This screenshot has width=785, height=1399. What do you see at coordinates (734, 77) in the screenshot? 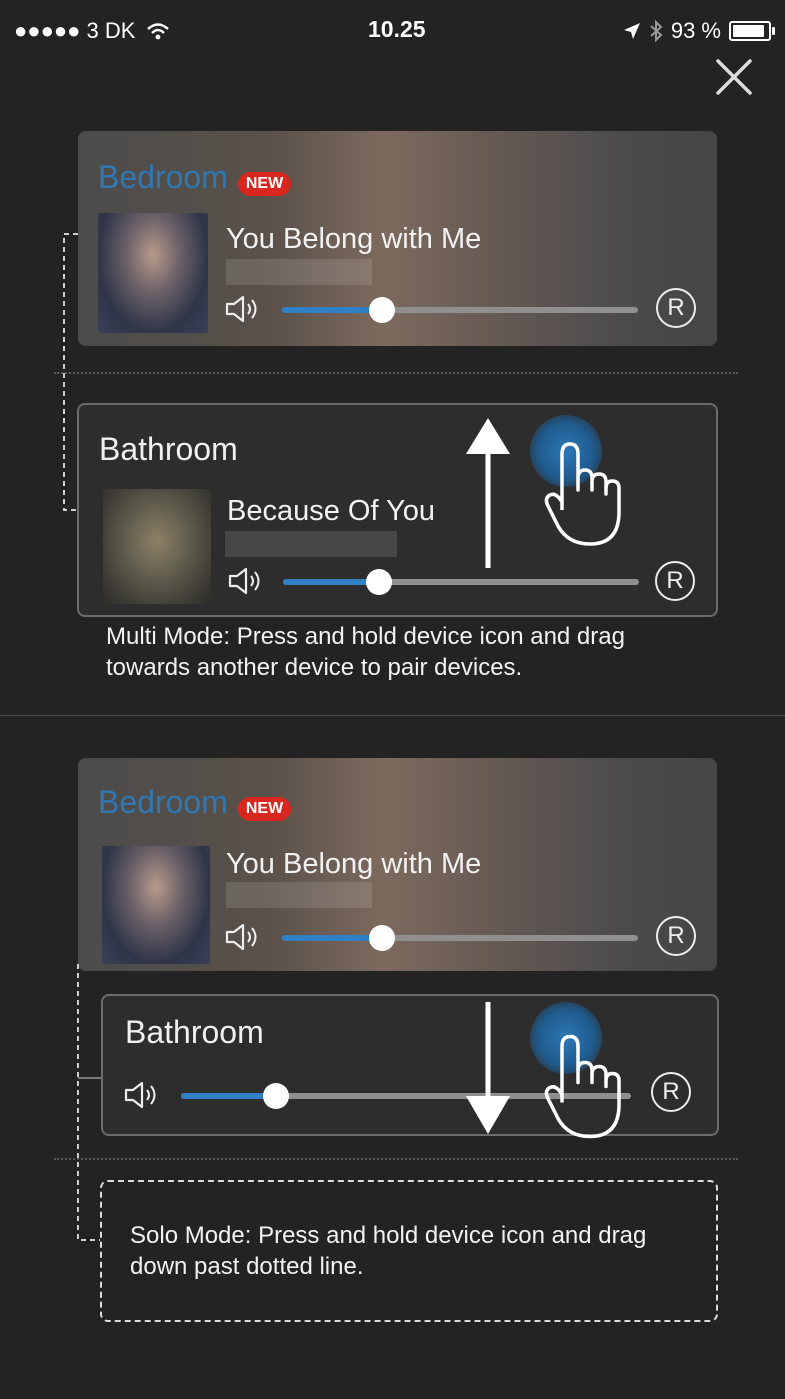
I see `close-icon` at bounding box center [734, 77].